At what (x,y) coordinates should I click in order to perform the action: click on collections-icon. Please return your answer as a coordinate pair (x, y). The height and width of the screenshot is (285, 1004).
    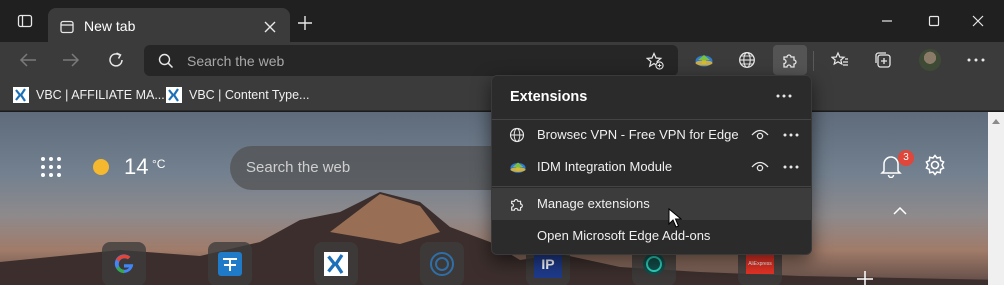
    Looking at the image, I should click on (883, 60).